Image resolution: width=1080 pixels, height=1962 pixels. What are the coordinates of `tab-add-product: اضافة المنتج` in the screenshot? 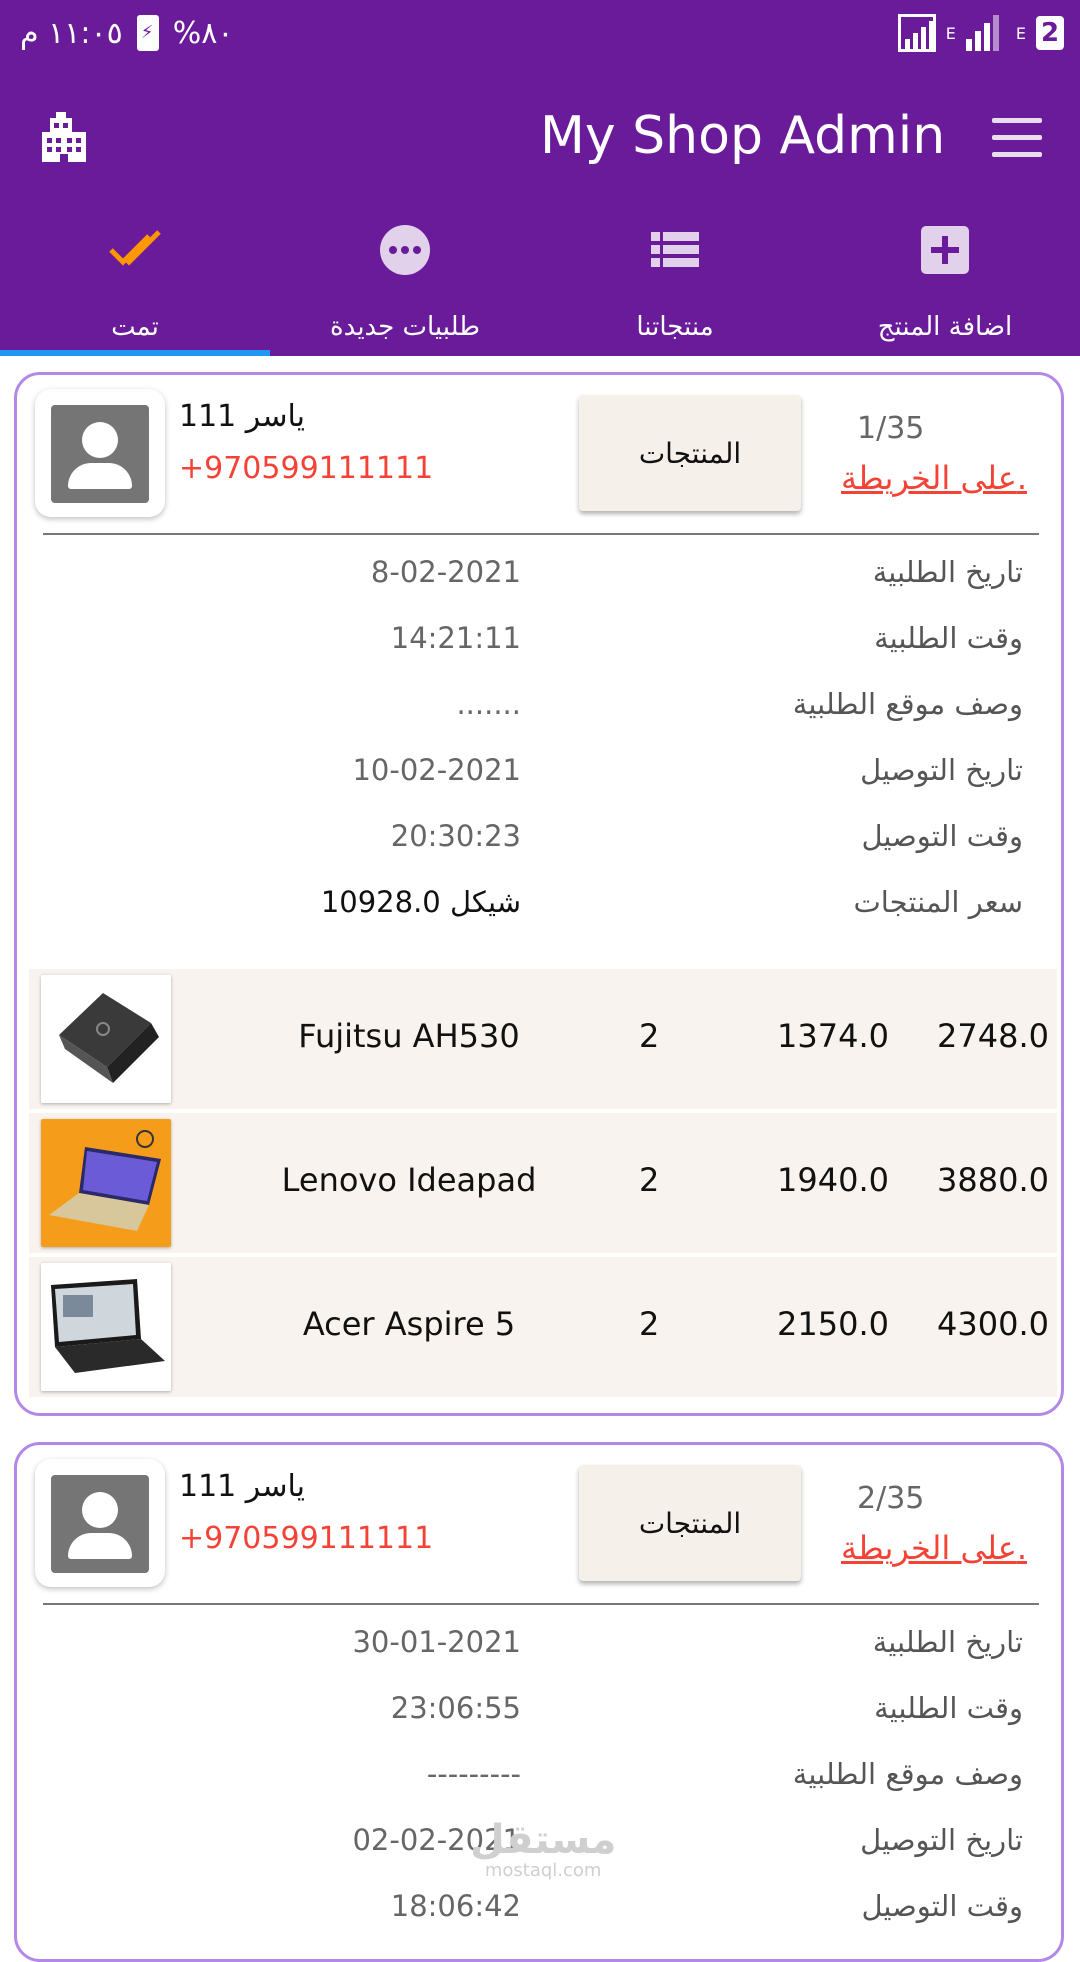 It's located at (945, 282).